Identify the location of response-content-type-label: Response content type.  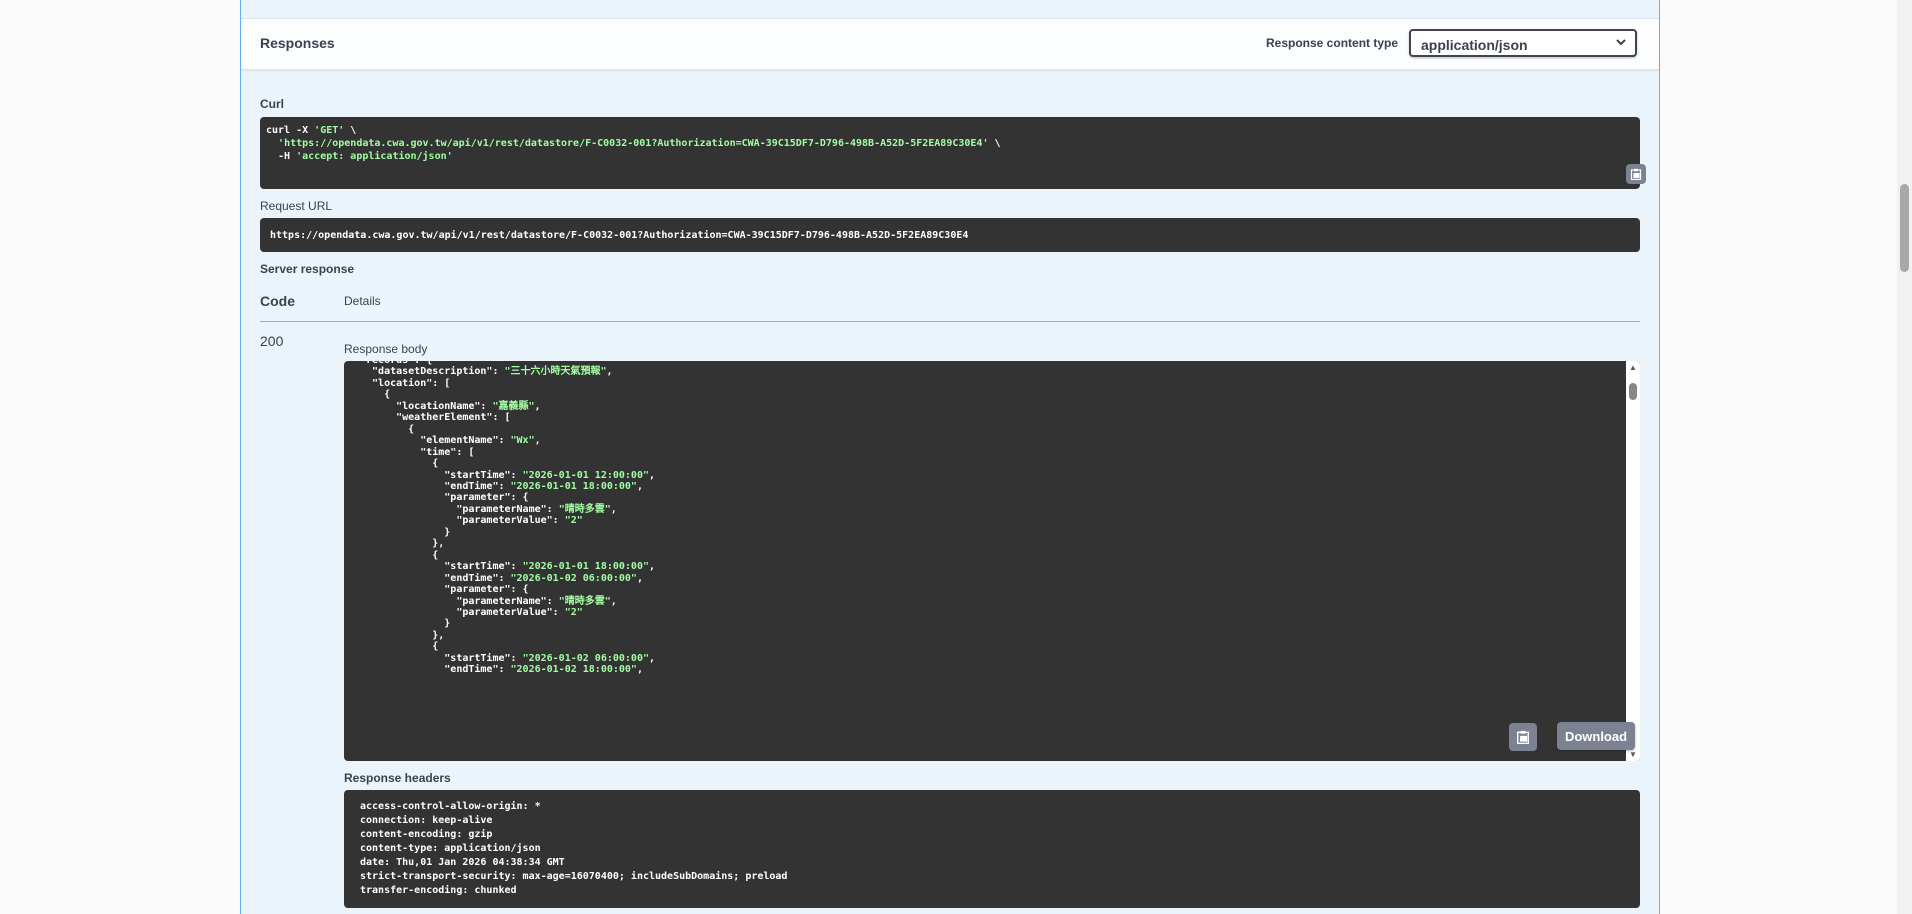
(1332, 43).